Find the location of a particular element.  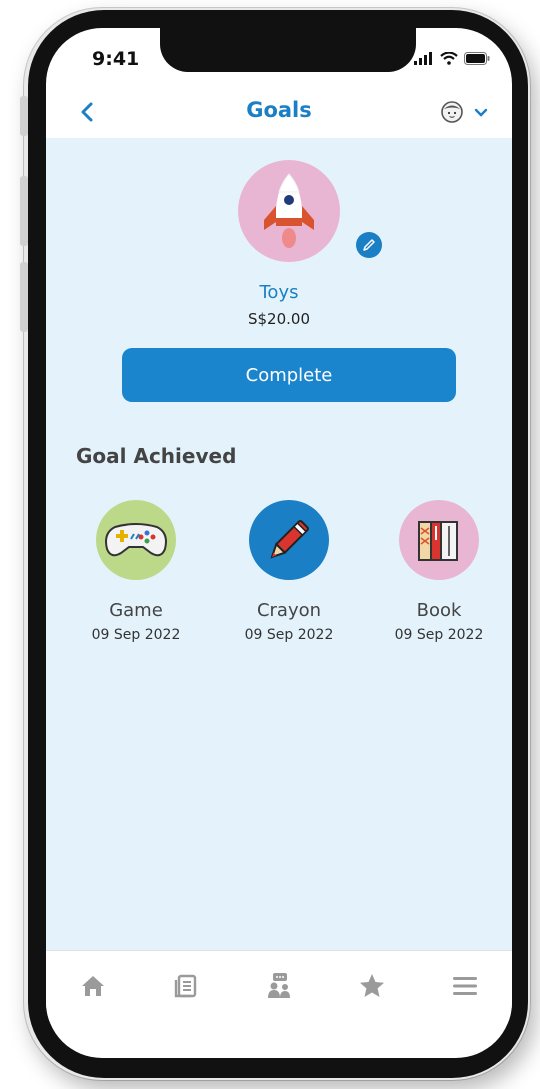

people-chat-icon is located at coordinates (278, 985).